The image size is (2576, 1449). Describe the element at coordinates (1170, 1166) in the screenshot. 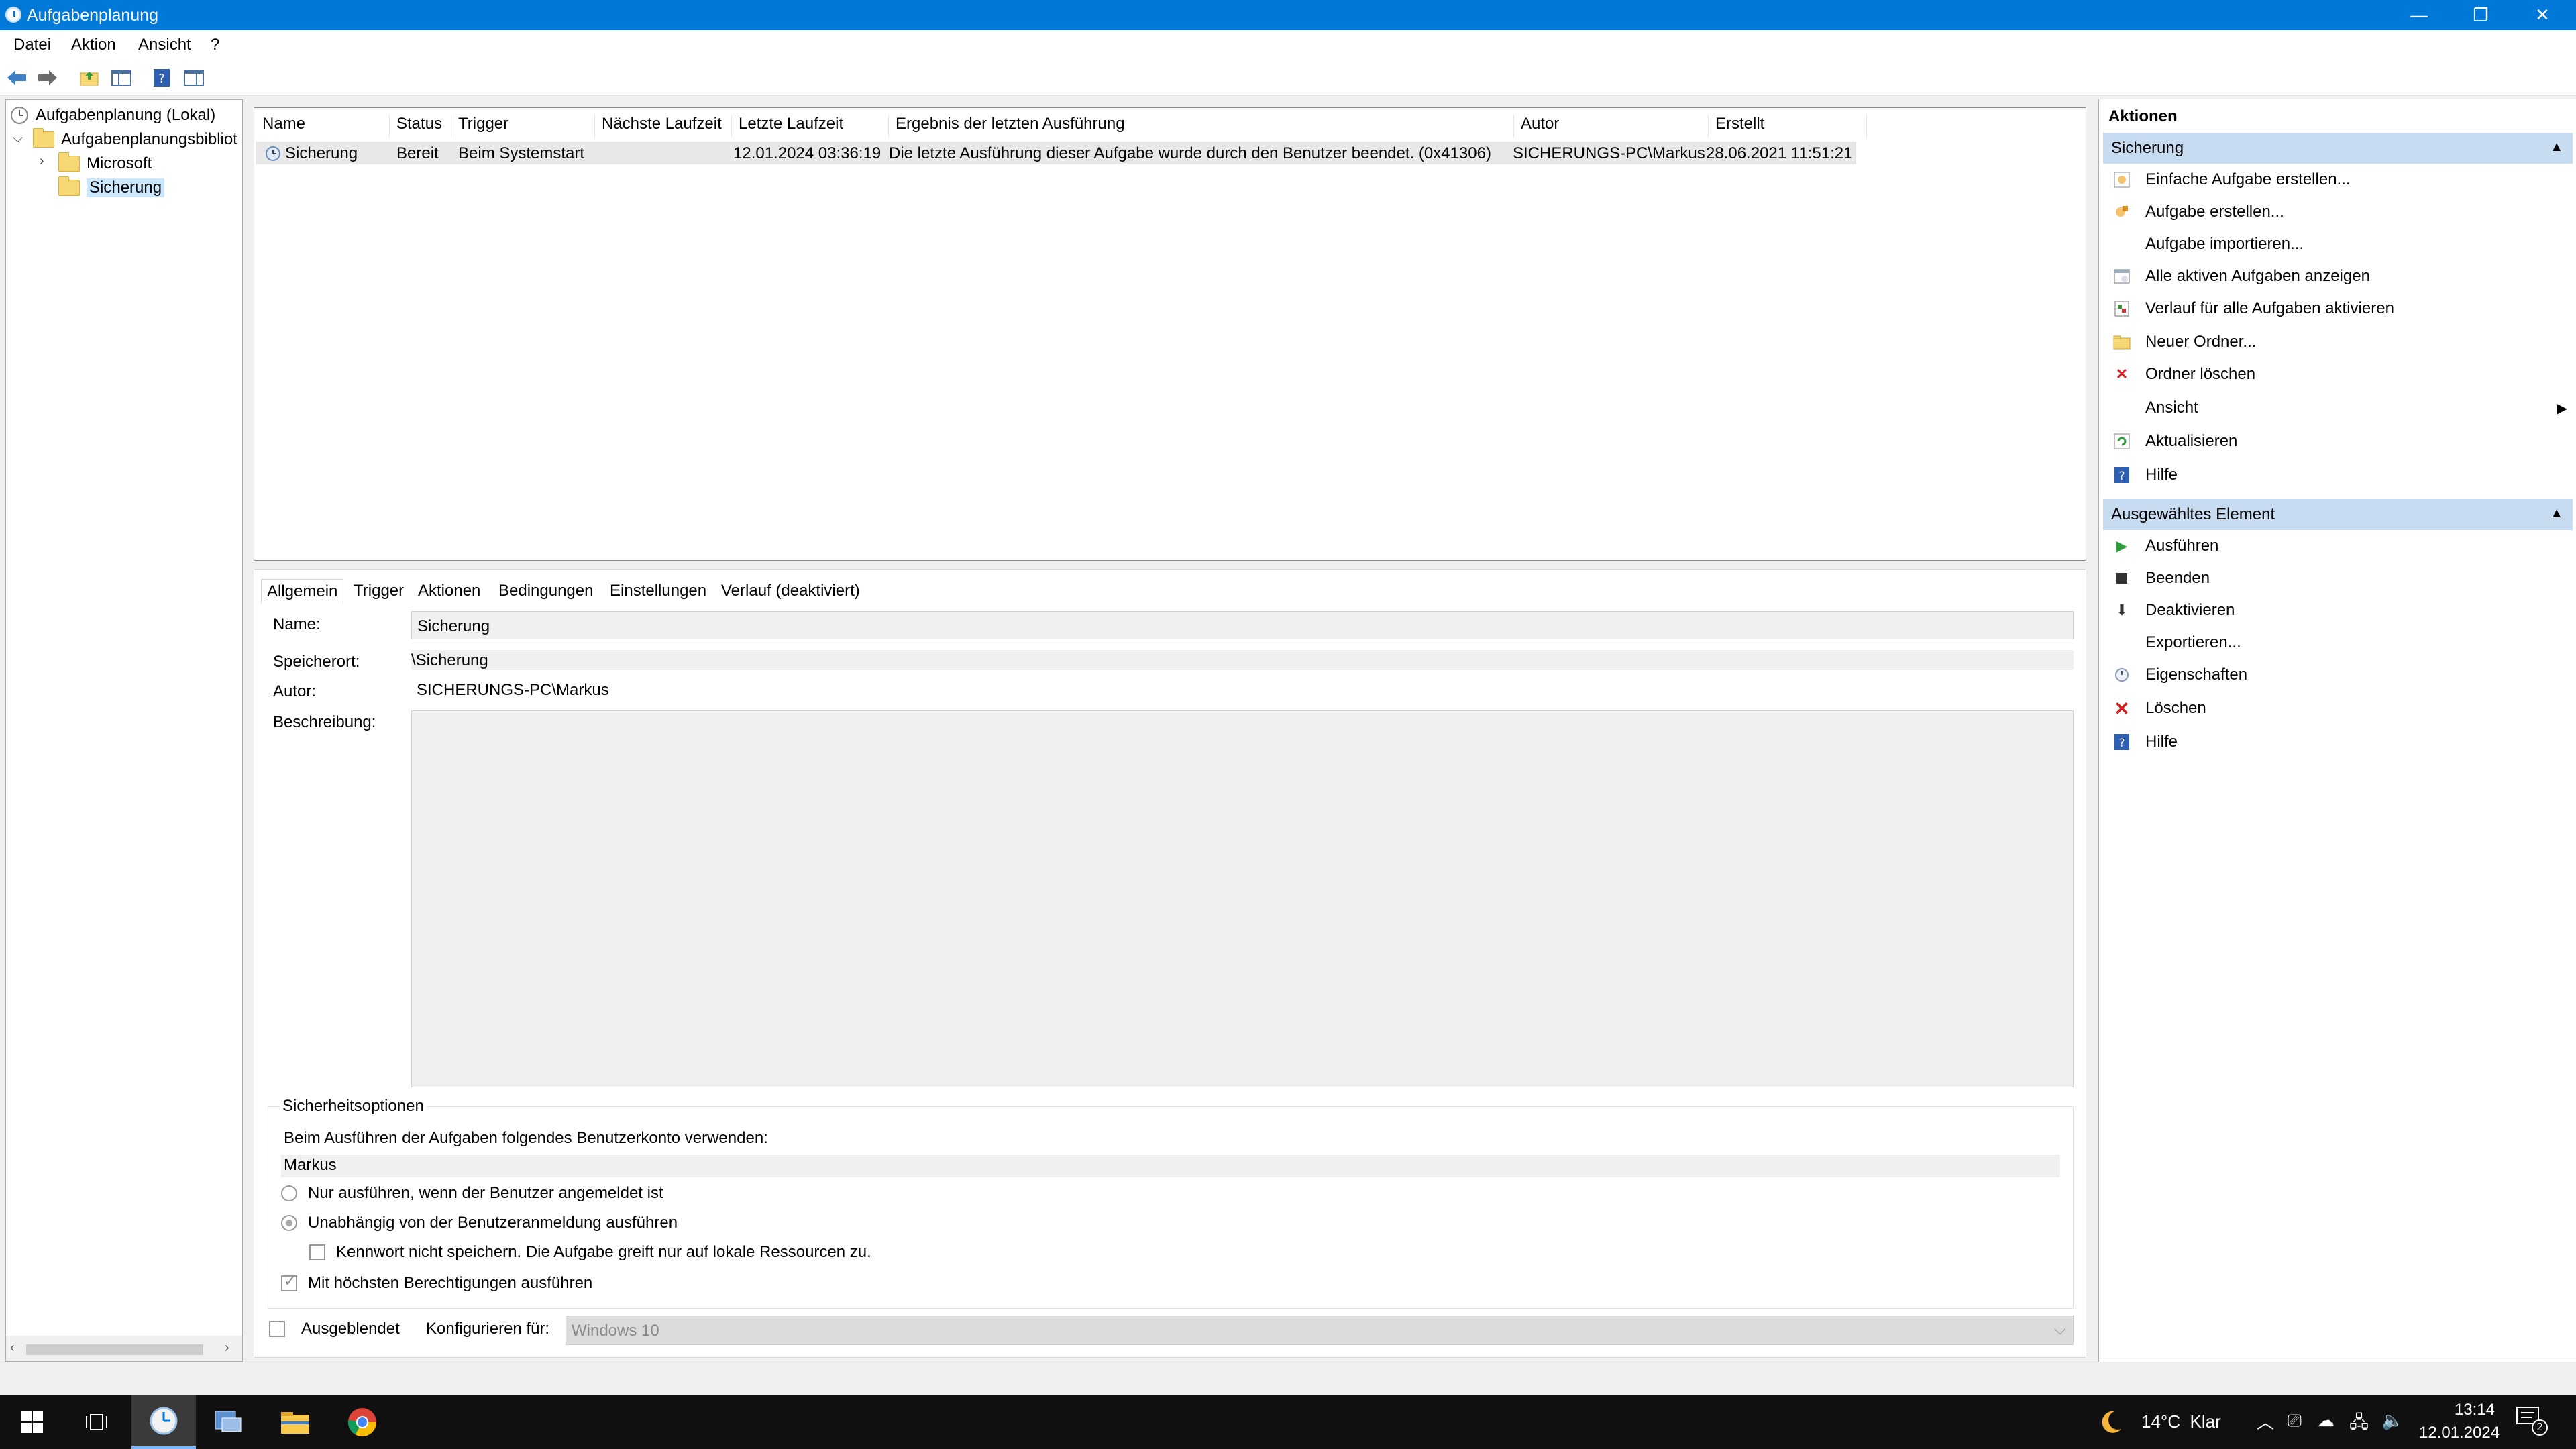

I see `account-value: Markus` at that location.